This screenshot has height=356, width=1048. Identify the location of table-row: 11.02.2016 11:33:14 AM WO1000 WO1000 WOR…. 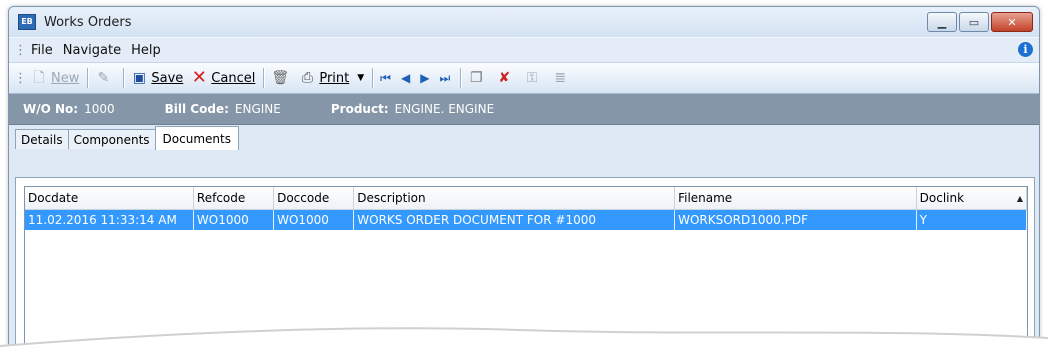
(526, 219).